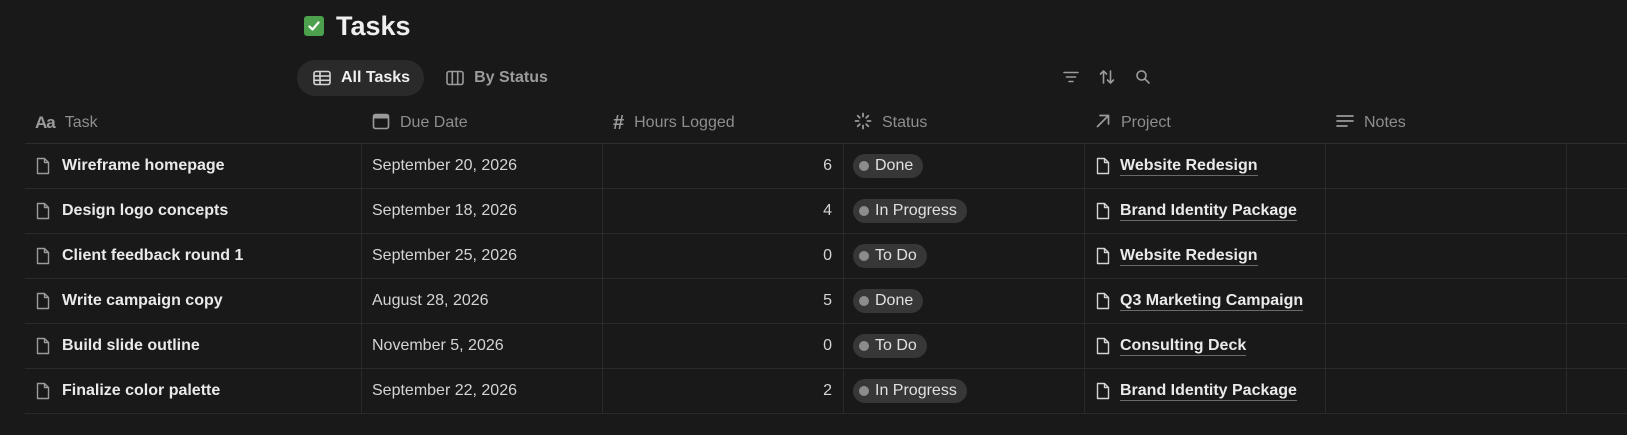 Image resolution: width=1627 pixels, height=435 pixels. What do you see at coordinates (153, 255) in the screenshot?
I see `task-title: Client feedback round 1` at bounding box center [153, 255].